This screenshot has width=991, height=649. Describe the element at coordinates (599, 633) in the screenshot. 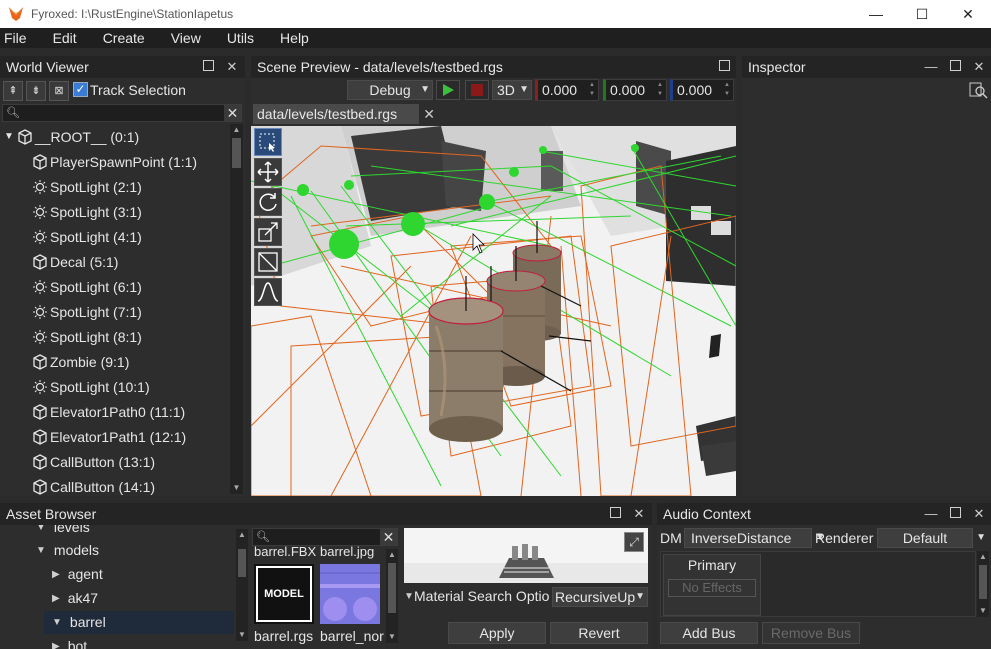

I see `revert-button: Revert` at that location.